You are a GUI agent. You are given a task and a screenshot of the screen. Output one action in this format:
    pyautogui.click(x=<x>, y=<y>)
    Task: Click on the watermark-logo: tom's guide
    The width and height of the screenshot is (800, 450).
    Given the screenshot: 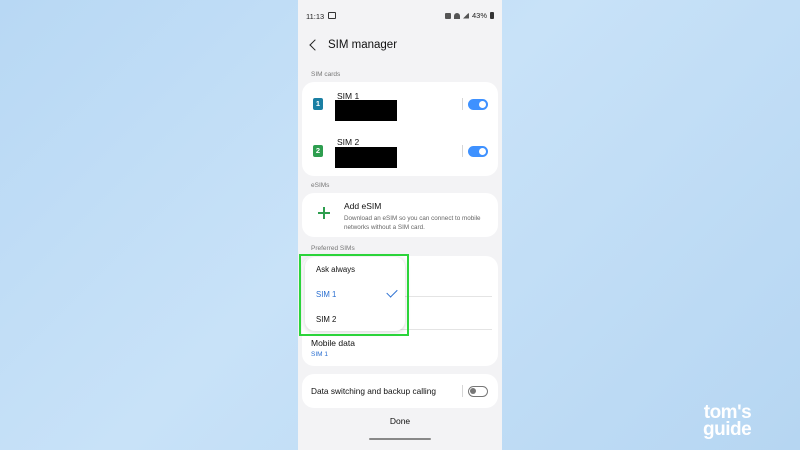 What is the action you would take?
    pyautogui.click(x=727, y=421)
    